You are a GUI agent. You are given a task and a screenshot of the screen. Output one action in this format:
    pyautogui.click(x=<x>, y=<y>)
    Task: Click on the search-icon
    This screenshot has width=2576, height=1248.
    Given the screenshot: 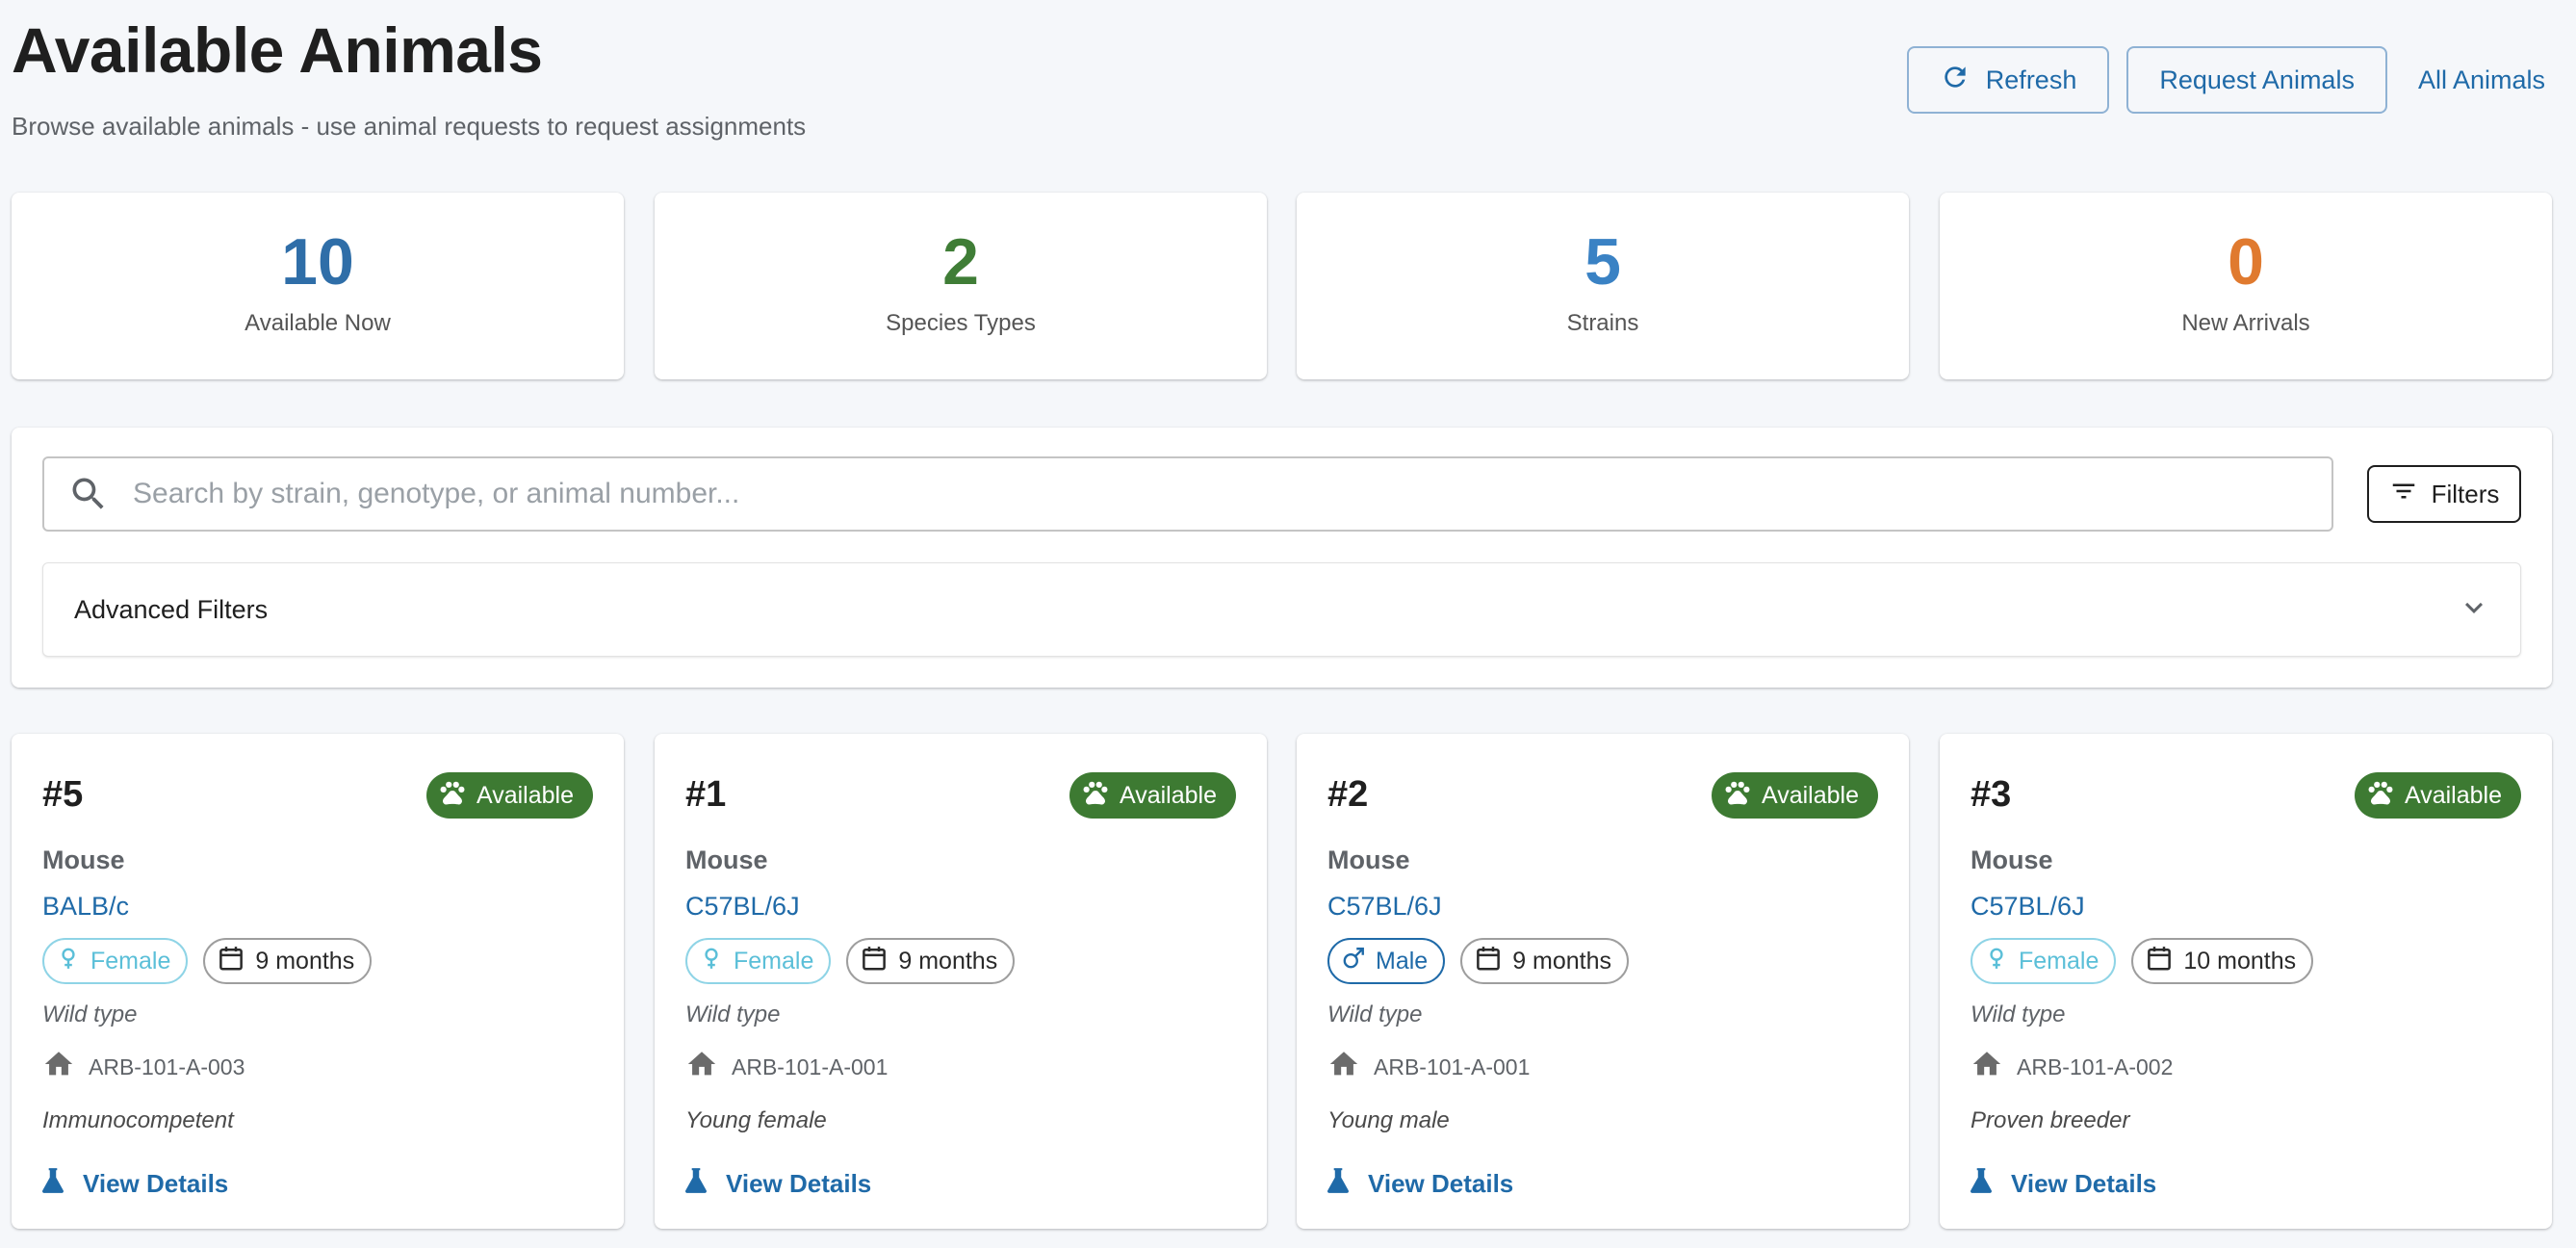 What is the action you would take?
    pyautogui.click(x=88, y=494)
    